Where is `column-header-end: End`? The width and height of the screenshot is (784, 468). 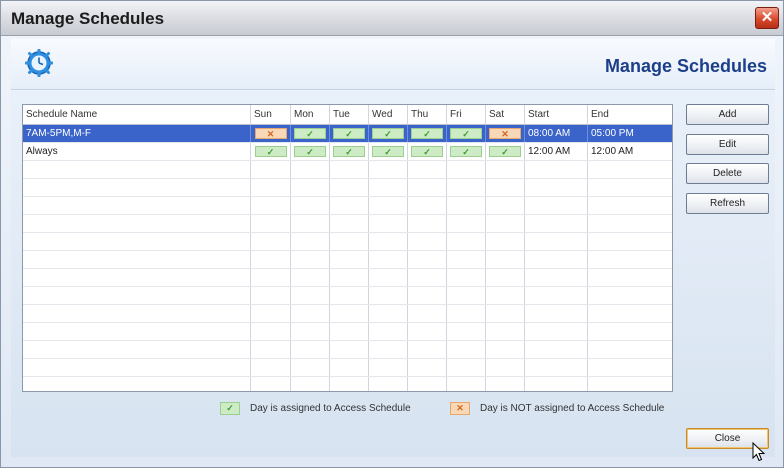 column-header-end: End is located at coordinates (630, 114).